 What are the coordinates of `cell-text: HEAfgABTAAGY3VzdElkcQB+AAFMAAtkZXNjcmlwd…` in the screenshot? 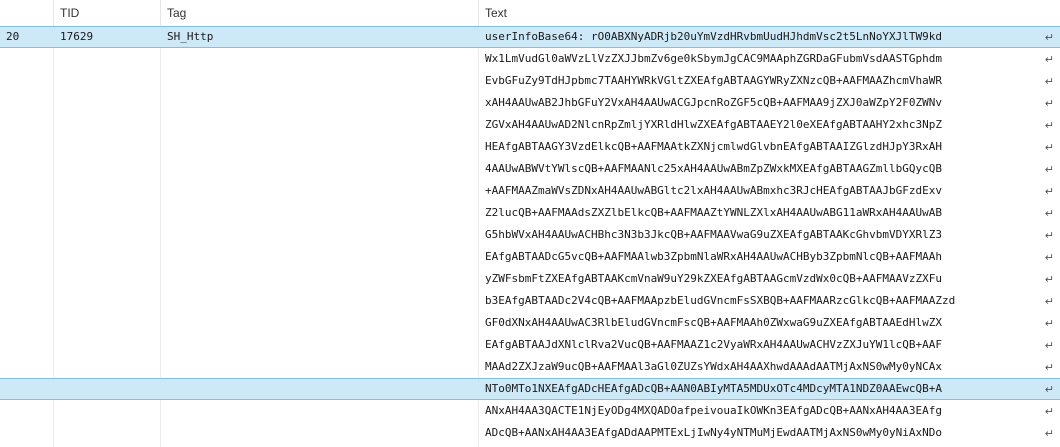 It's located at (713, 146).